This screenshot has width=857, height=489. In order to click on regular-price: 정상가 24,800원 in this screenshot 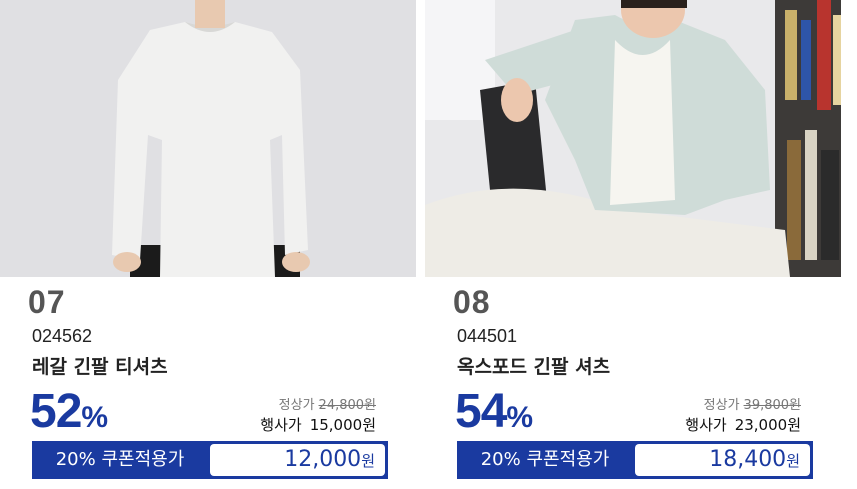, I will do `click(327, 403)`.